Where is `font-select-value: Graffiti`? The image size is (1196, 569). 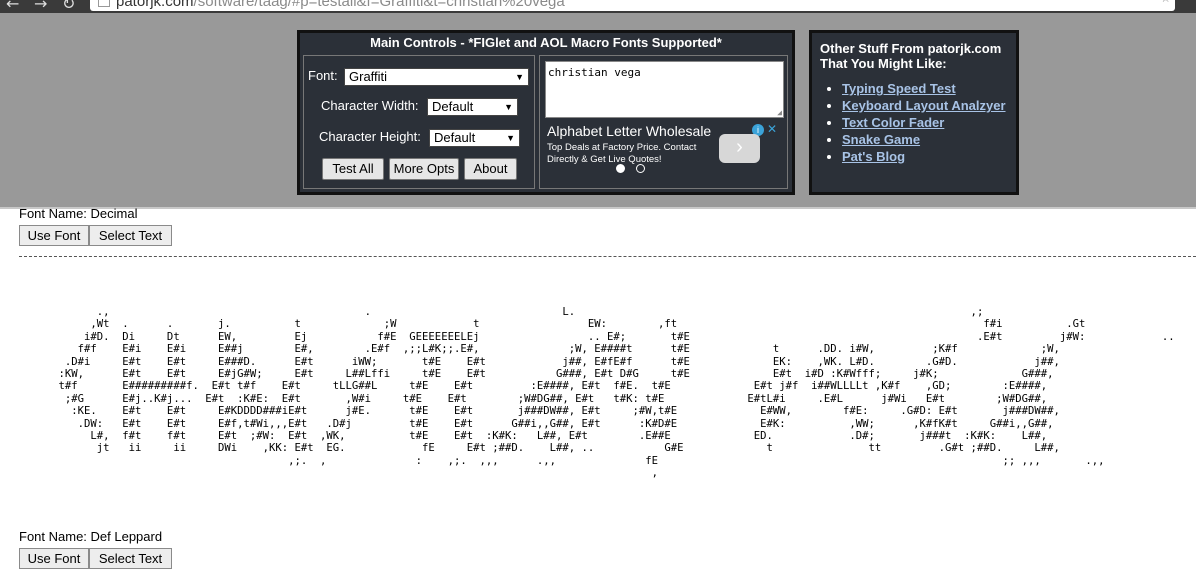
font-select-value: Graffiti is located at coordinates (368, 76).